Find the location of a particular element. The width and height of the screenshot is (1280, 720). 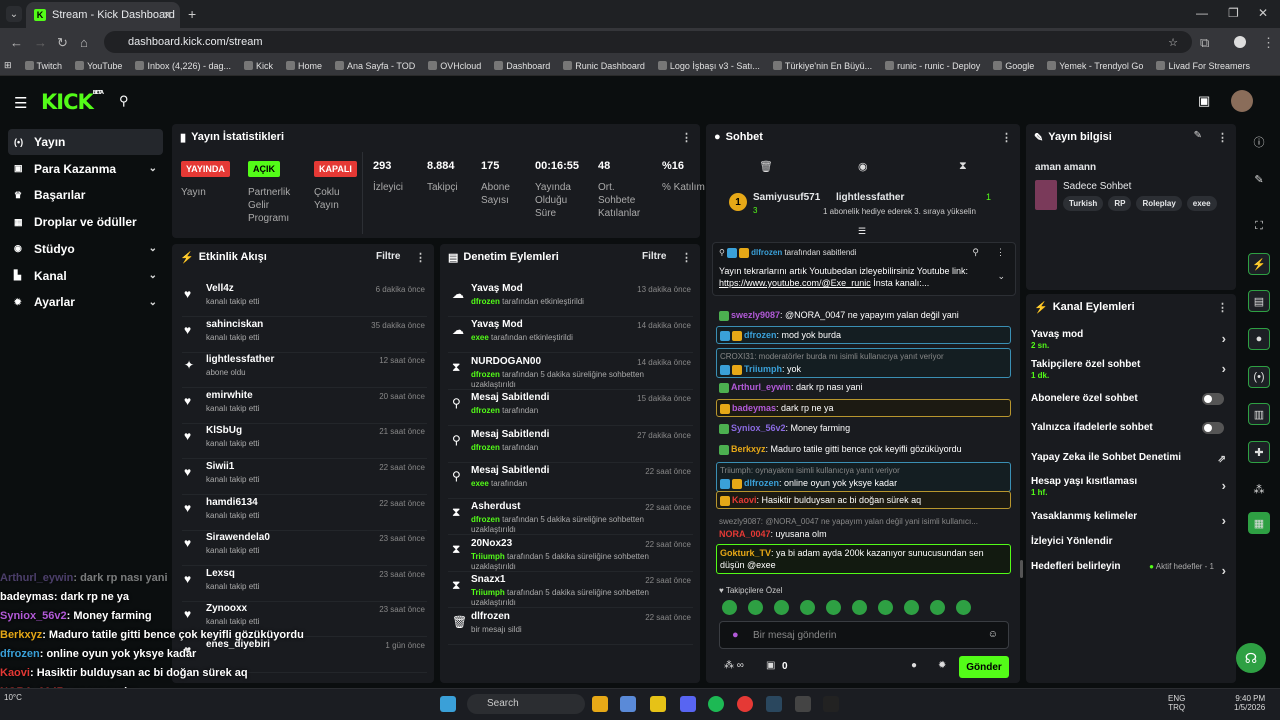

channel-action-row: Abonelere özel sohbet is located at coordinates (1128, 399).